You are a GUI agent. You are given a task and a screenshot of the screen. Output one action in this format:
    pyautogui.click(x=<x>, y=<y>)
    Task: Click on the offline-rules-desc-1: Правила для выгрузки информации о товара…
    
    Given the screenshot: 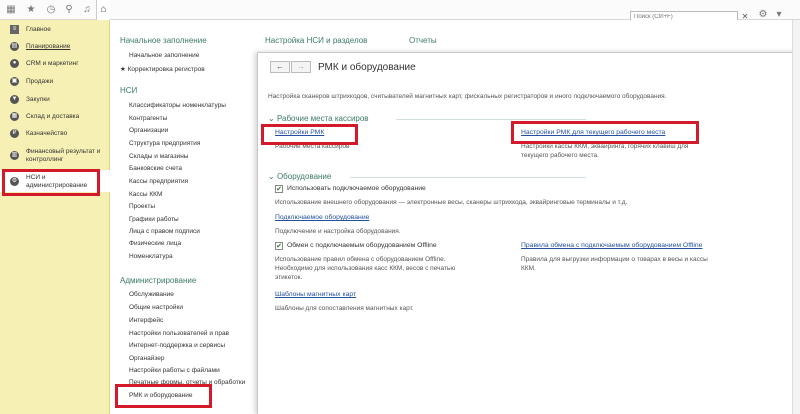 What is the action you would take?
    pyautogui.click(x=614, y=259)
    